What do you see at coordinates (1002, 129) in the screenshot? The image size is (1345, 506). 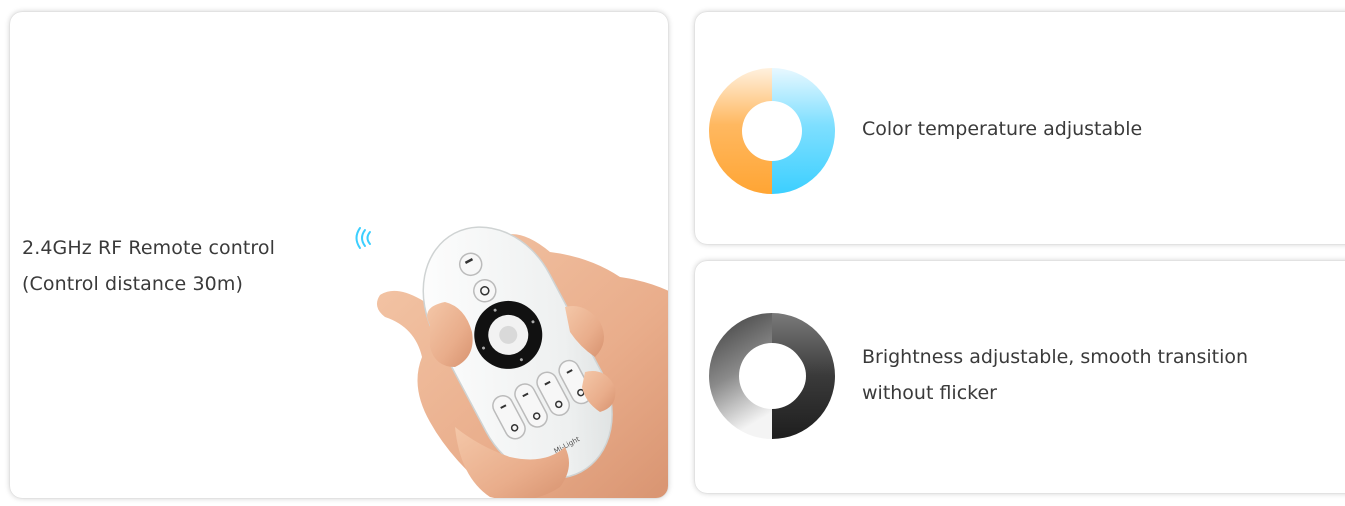 I see `color-temperature-text: Color temperature adjustable` at bounding box center [1002, 129].